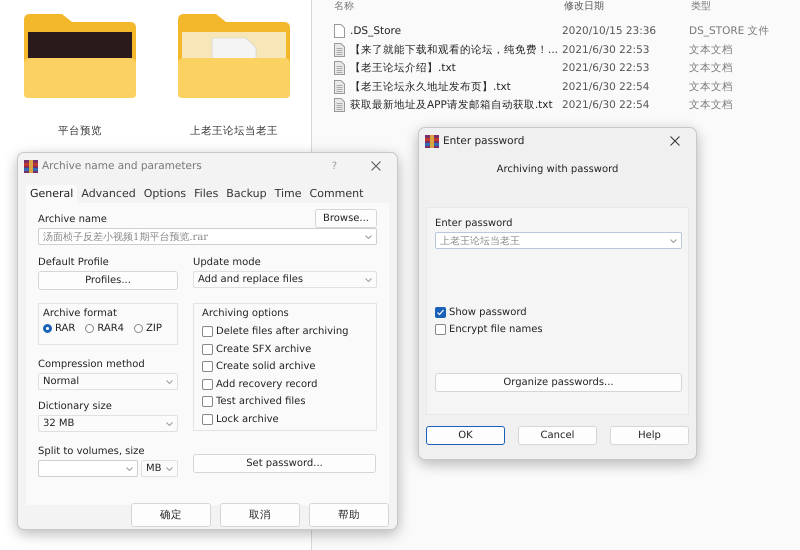  I want to click on group-label: Archive format, so click(80, 313).